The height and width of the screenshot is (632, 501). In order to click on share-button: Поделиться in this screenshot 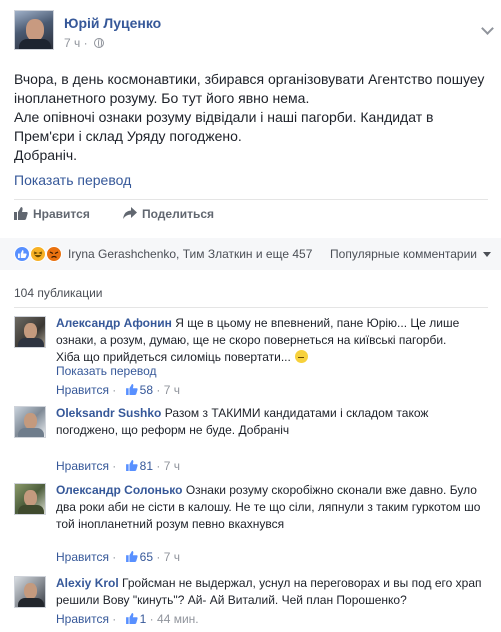, I will do `click(168, 214)`.